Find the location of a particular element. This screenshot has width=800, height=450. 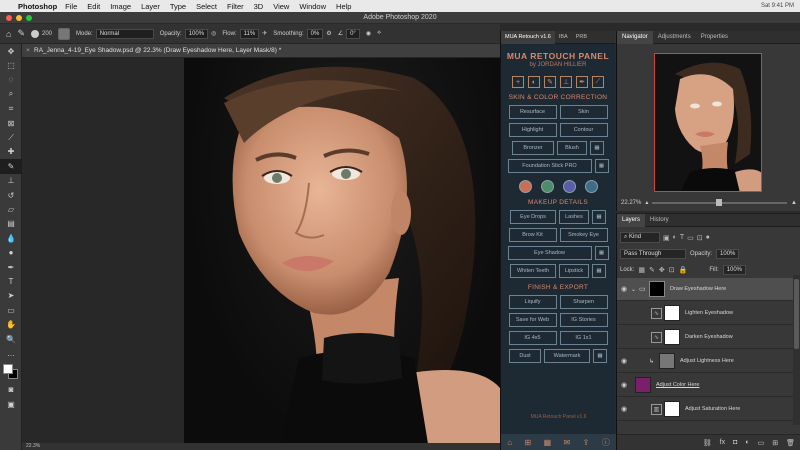

lock-transparent-icon: ▦ is located at coordinates (641, 270).